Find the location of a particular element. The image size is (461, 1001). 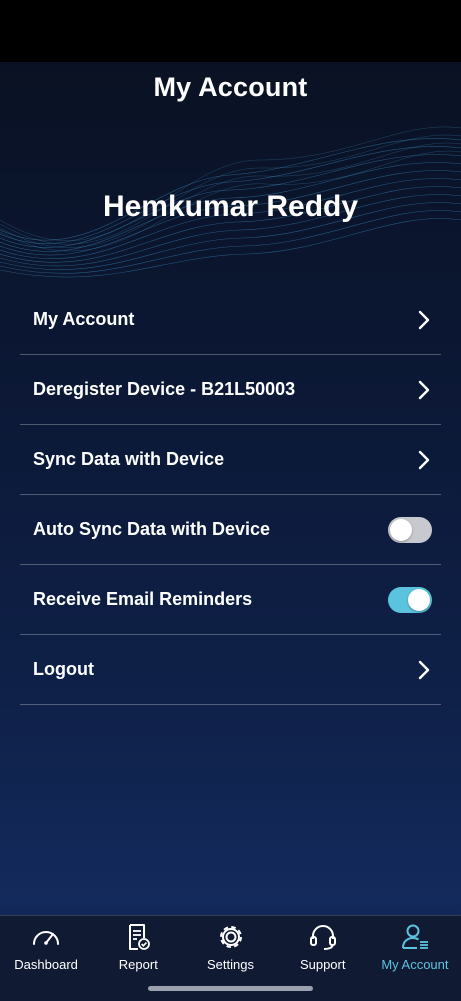

tab-my-account: My Account is located at coordinates (415, 958).